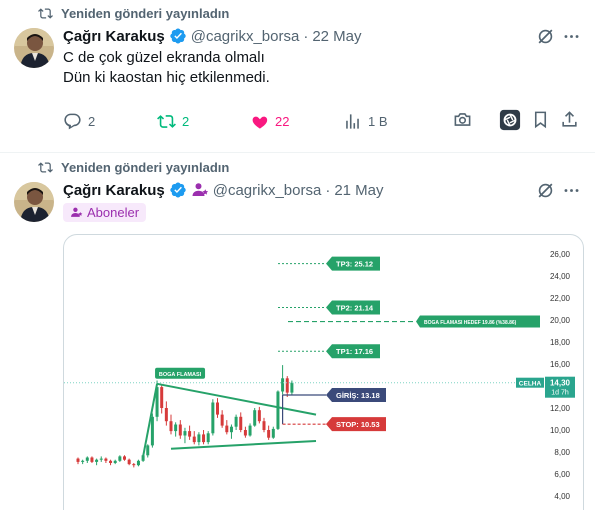  Describe the element at coordinates (562, 496) in the screenshot. I see `y-tick-label: 4,00` at that location.